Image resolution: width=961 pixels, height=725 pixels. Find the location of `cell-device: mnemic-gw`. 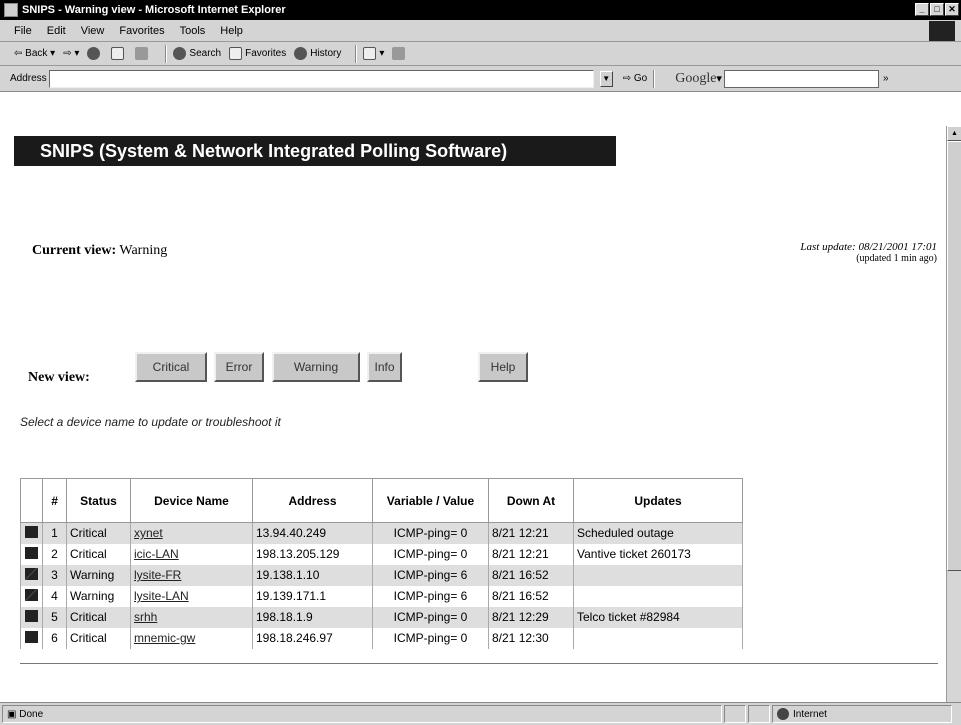

cell-device: mnemic-gw is located at coordinates (191, 638).